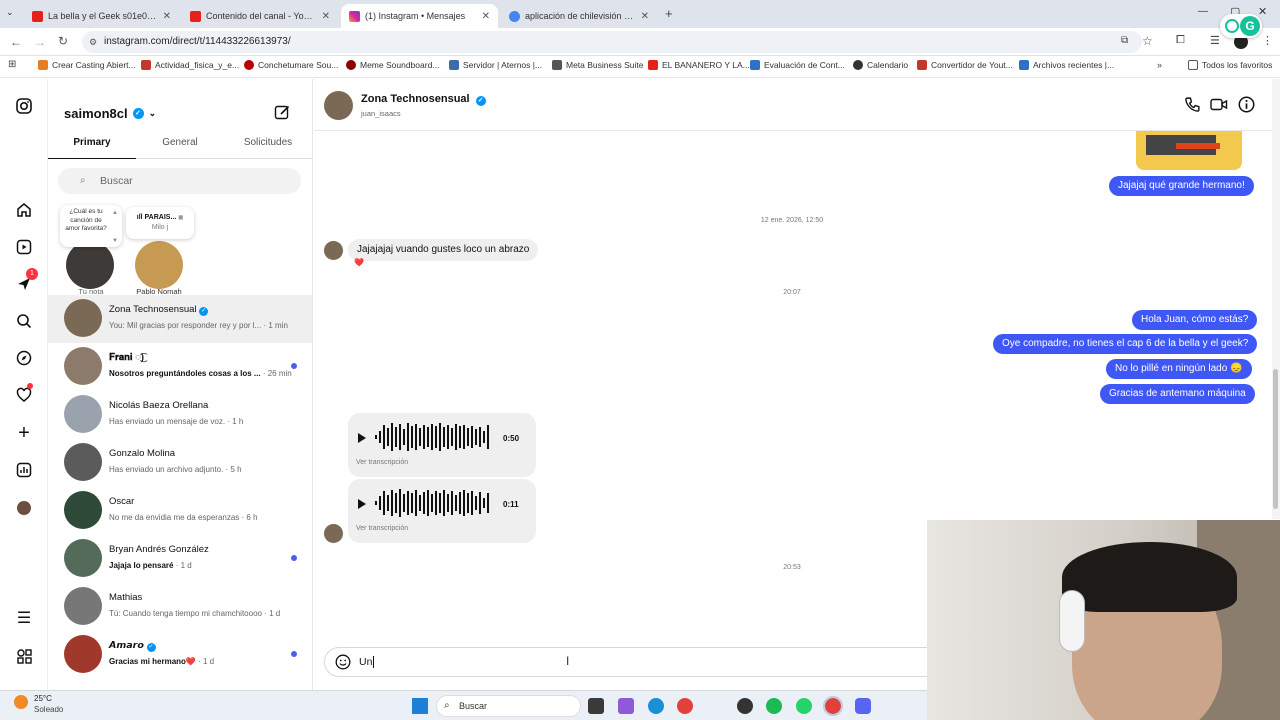 This screenshot has width=1280, height=720. Describe the element at coordinates (24, 508) in the screenshot. I see `profile-avatar-icon` at that location.